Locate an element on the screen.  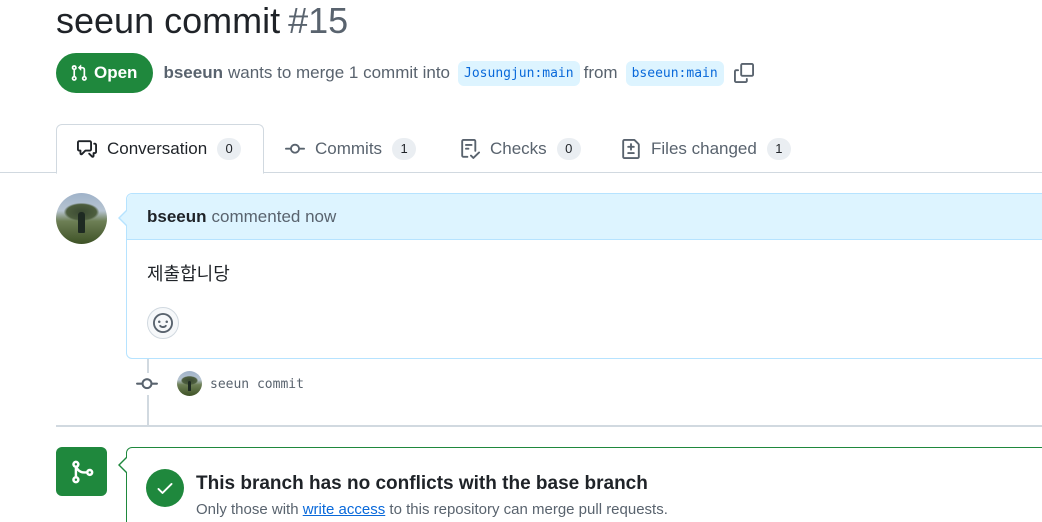
tab-commits-label: Commits is located at coordinates (349, 148).